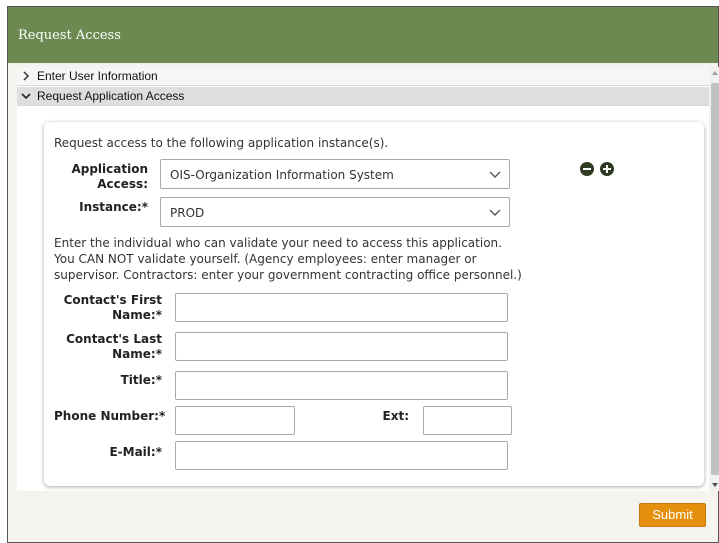 Image resolution: width=719 pixels, height=543 pixels. What do you see at coordinates (363, 35) in the screenshot?
I see `window-title: Request Access` at bounding box center [363, 35].